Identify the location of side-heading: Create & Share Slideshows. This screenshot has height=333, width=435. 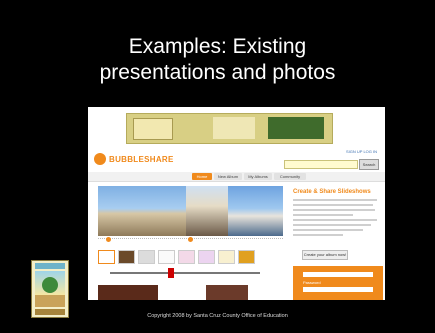
(332, 192).